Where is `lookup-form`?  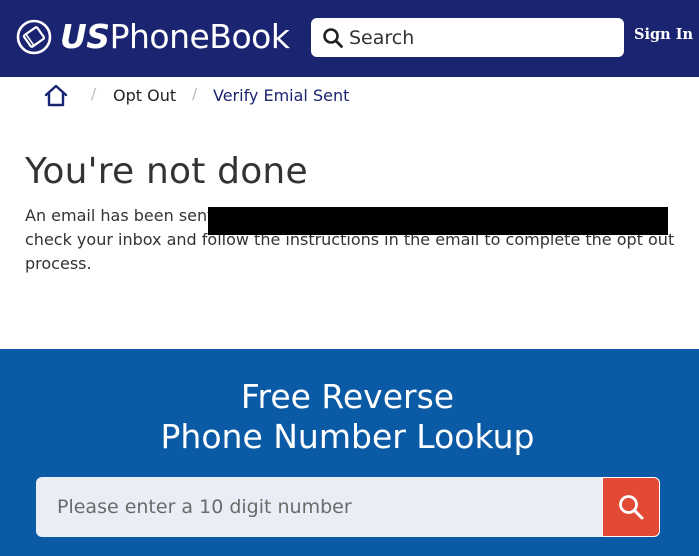 lookup-form is located at coordinates (348, 507).